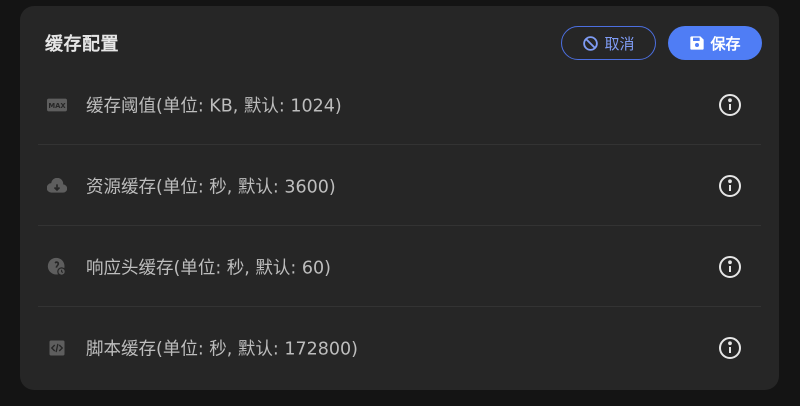  I want to click on max-badge-icon: MAX, so click(57, 105).